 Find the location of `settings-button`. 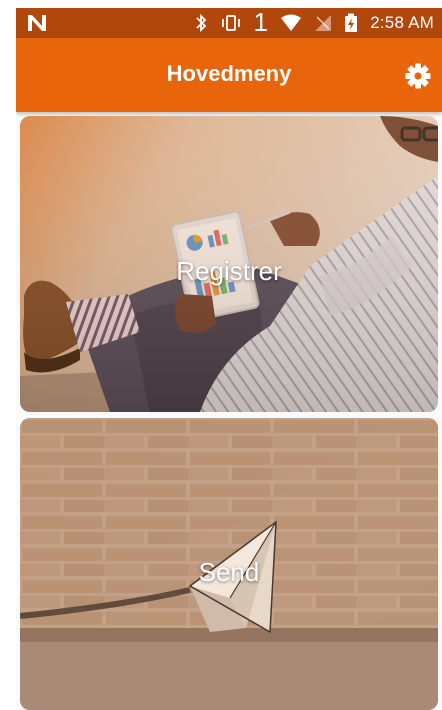

settings-button is located at coordinates (418, 76).